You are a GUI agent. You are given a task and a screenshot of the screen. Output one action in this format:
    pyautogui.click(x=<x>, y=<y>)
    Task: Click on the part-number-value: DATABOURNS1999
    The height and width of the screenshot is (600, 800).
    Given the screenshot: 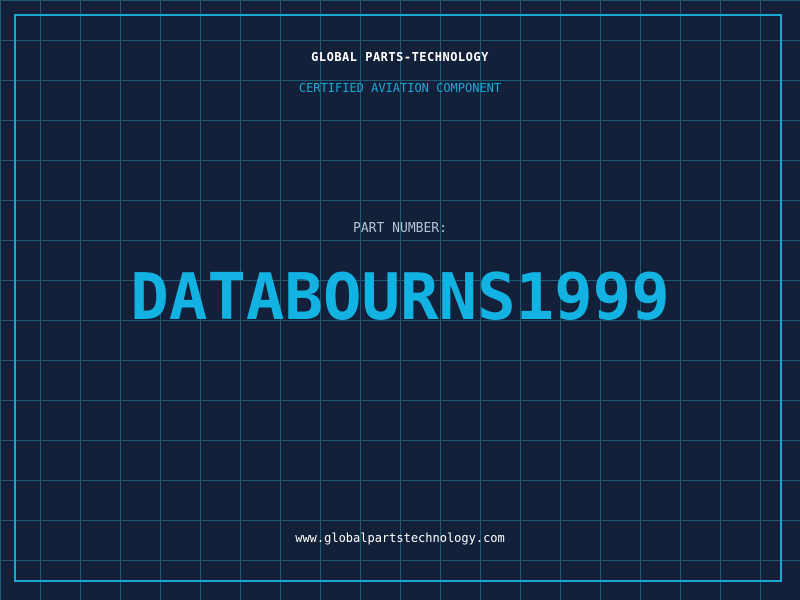 What is the action you would take?
    pyautogui.click(x=400, y=298)
    